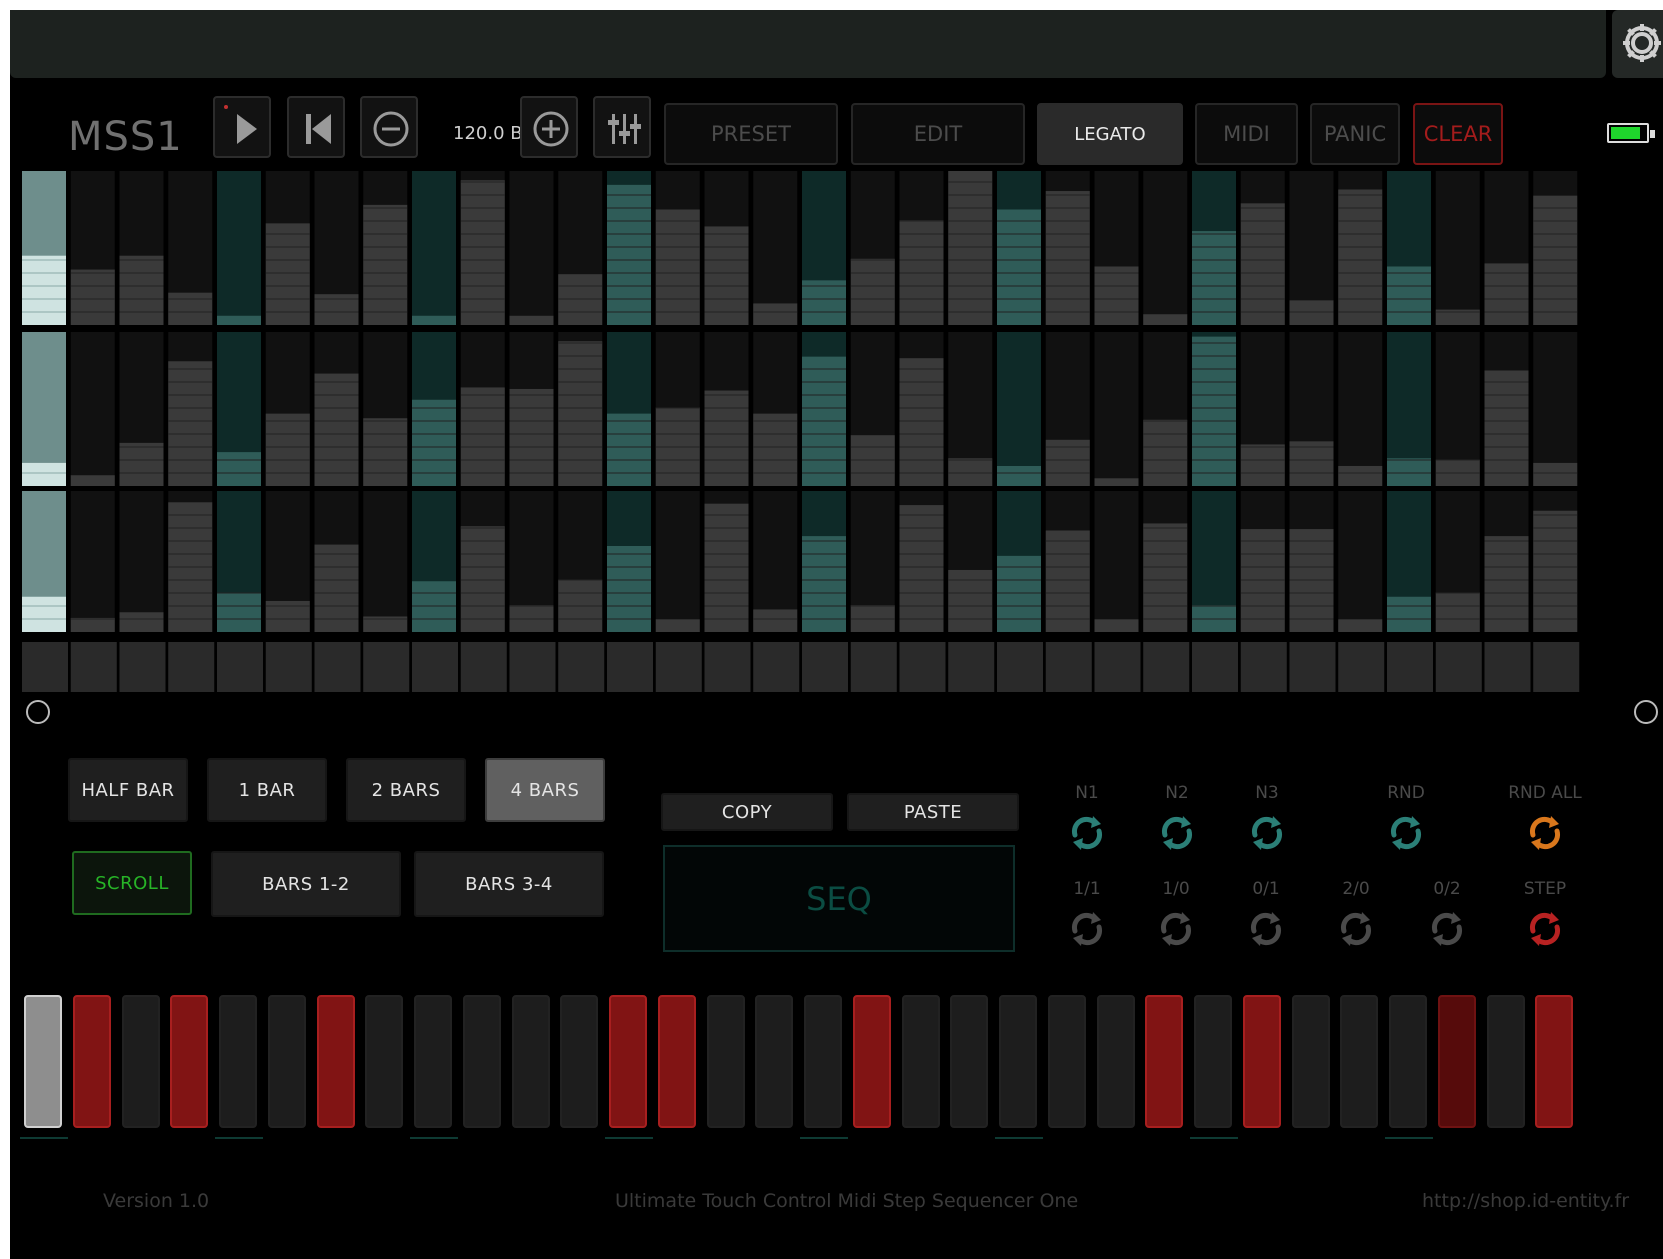 The width and height of the screenshot is (1663, 1259). Describe the element at coordinates (38, 712) in the screenshot. I see `scroll-left-handle` at that location.